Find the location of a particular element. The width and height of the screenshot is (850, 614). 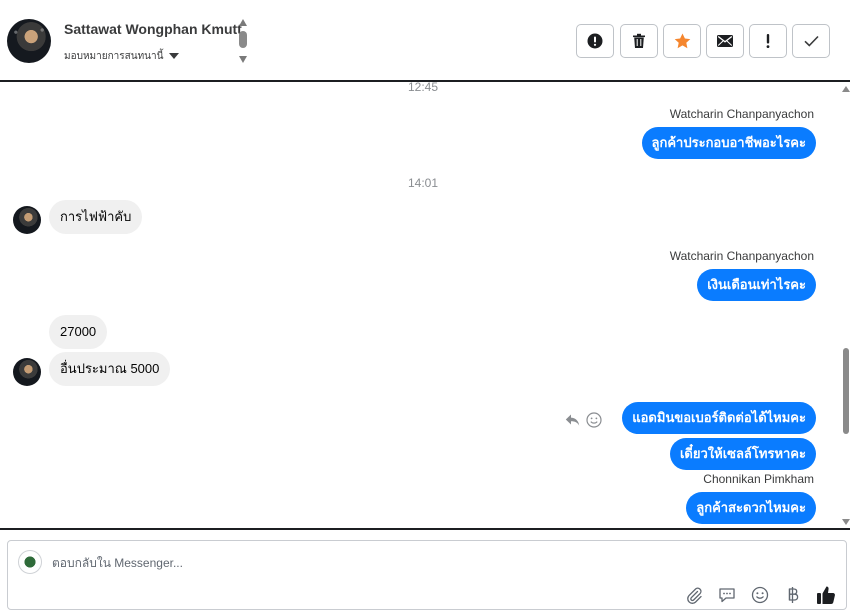

outgoing-message: เงินเดือนเท่าไรคะ is located at coordinates (756, 285).